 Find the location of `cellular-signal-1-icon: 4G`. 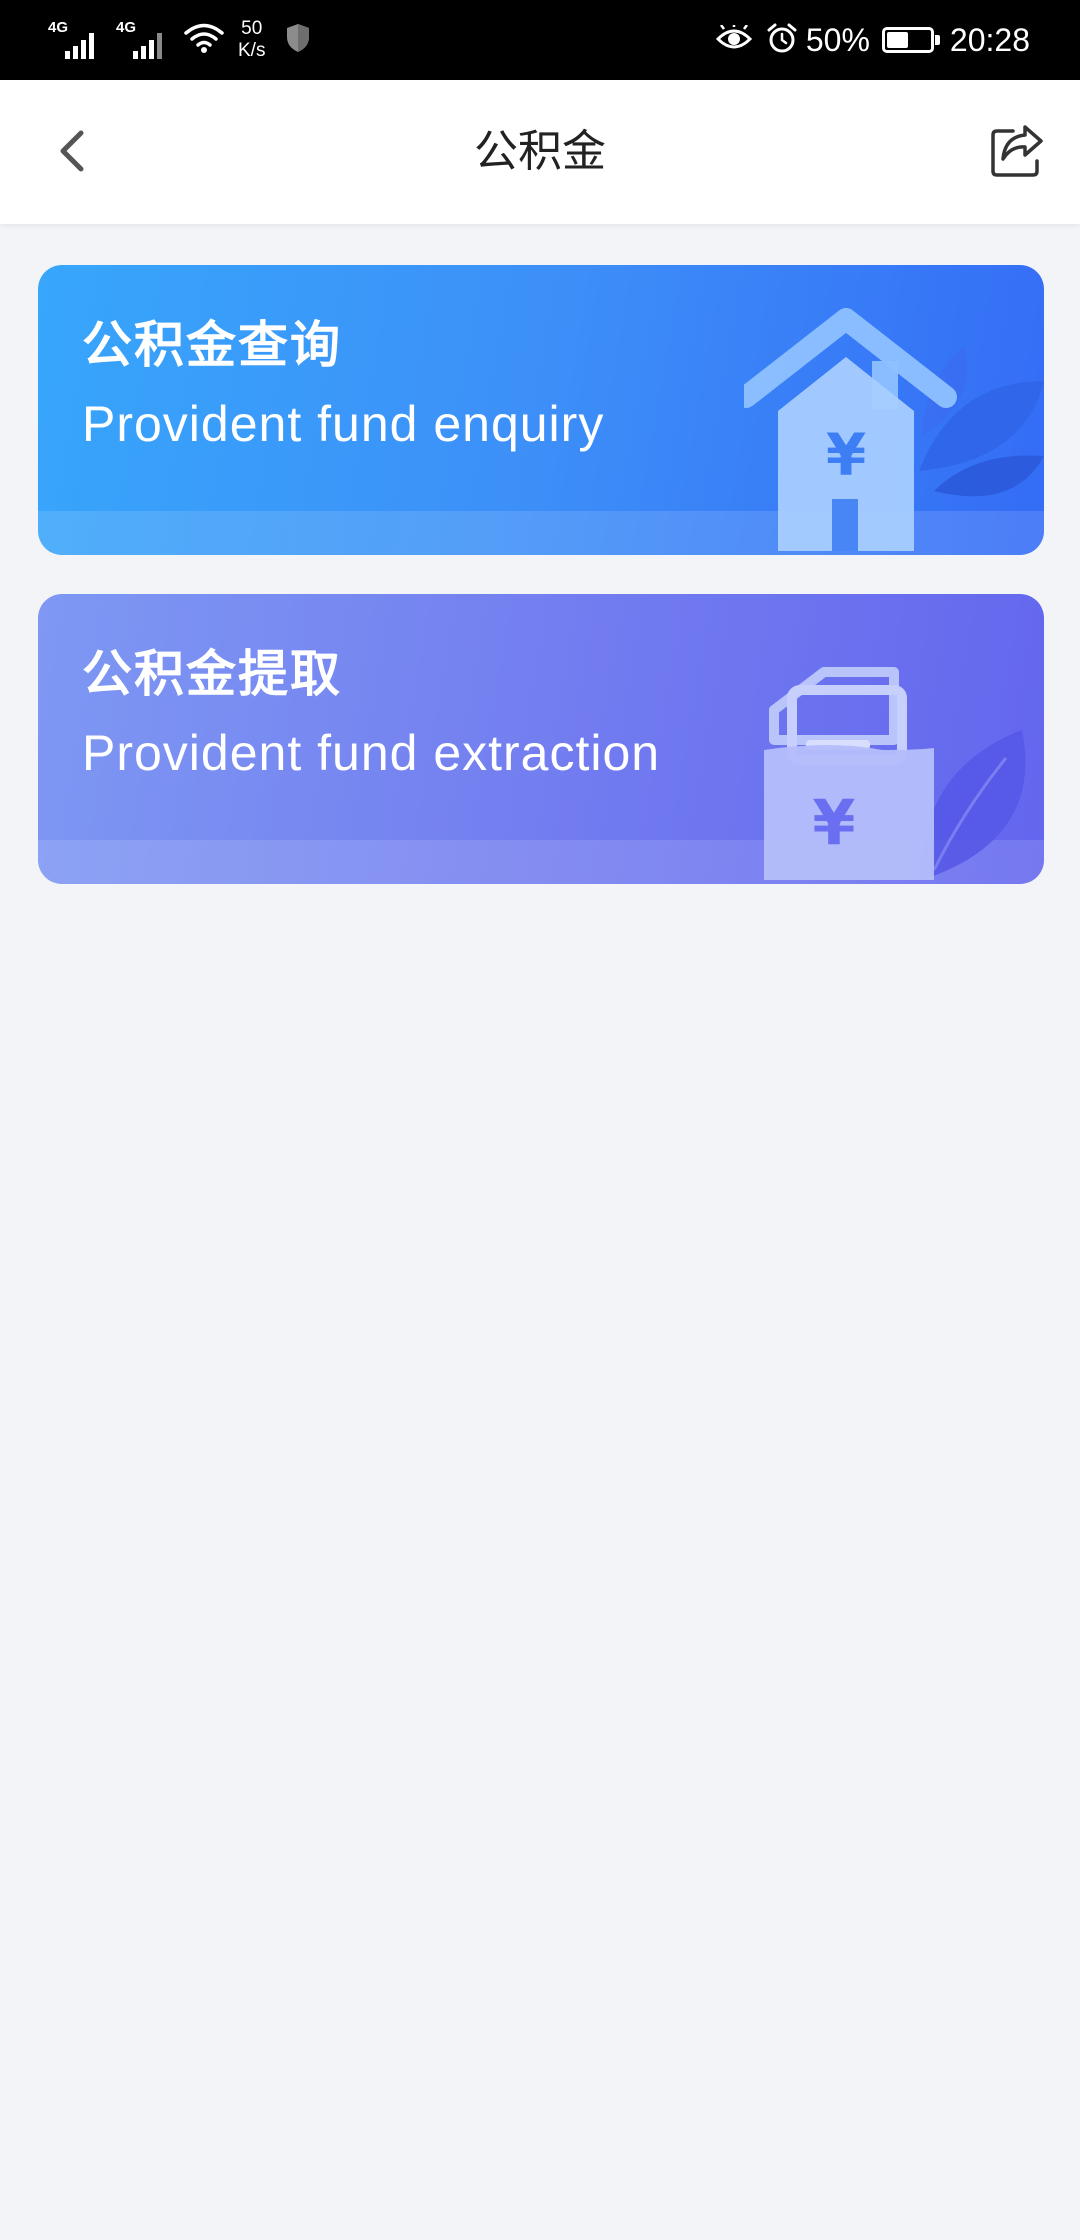

cellular-signal-1-icon: 4G is located at coordinates (71, 39).